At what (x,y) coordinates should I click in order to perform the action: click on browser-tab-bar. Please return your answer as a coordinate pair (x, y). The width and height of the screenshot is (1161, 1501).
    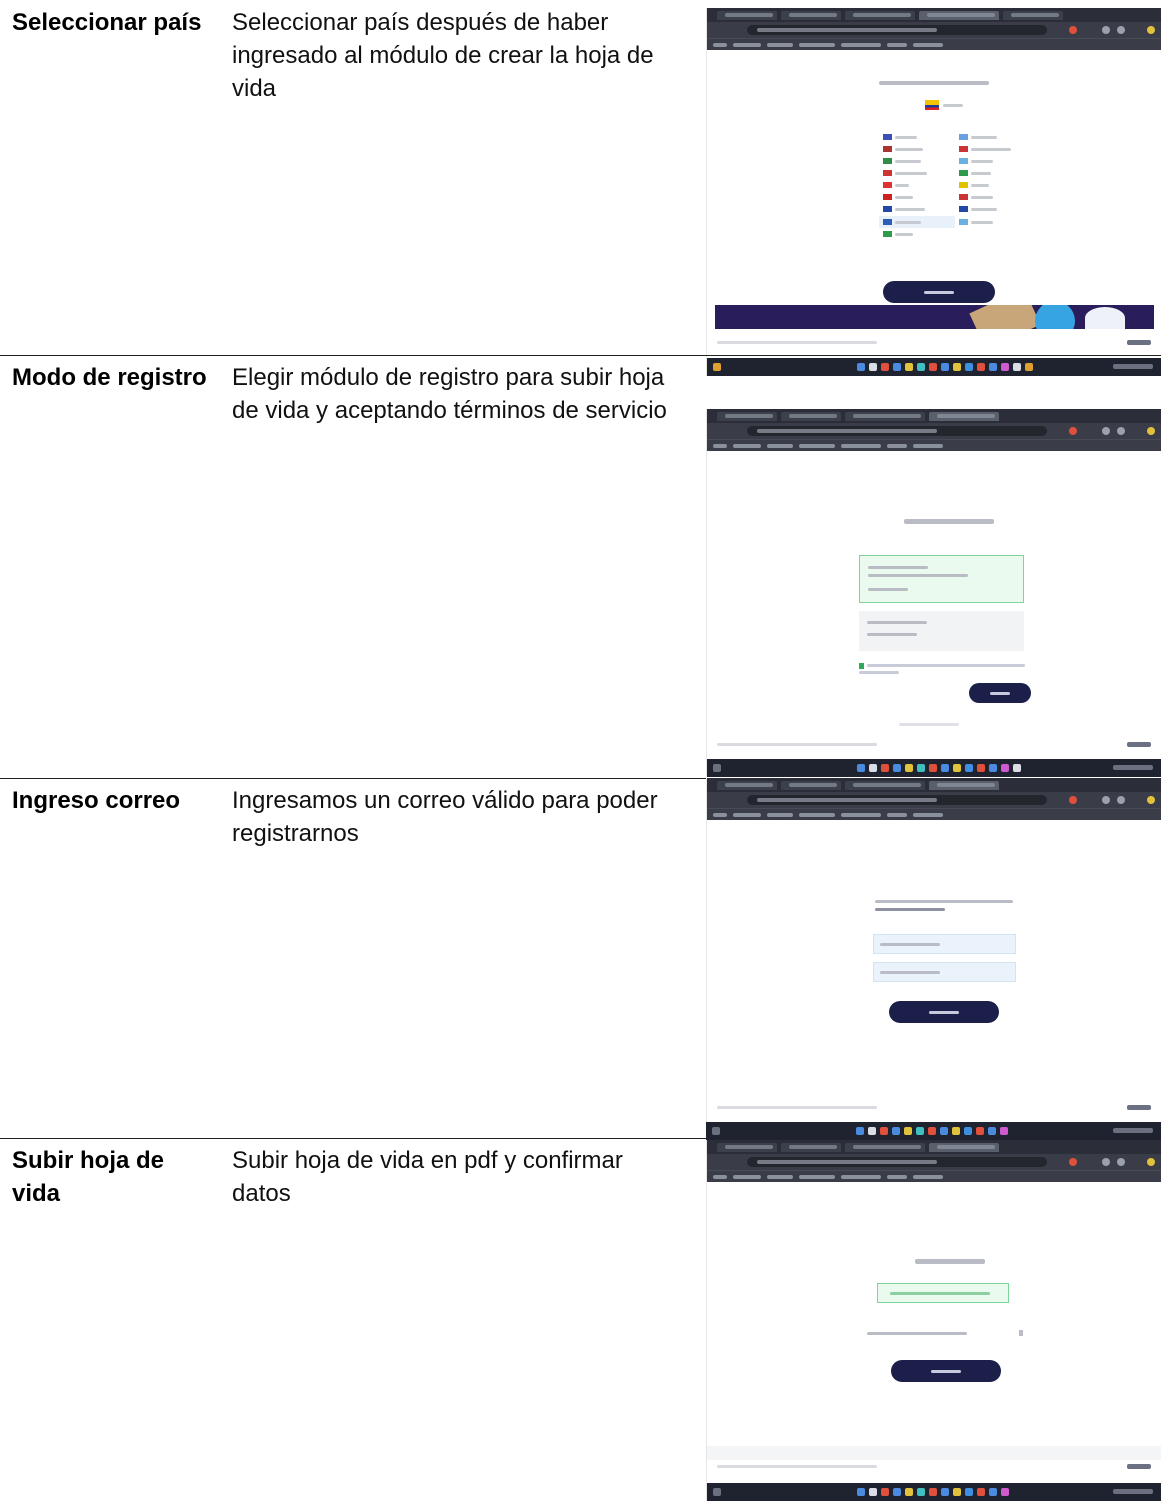
    Looking at the image, I should click on (934, 15).